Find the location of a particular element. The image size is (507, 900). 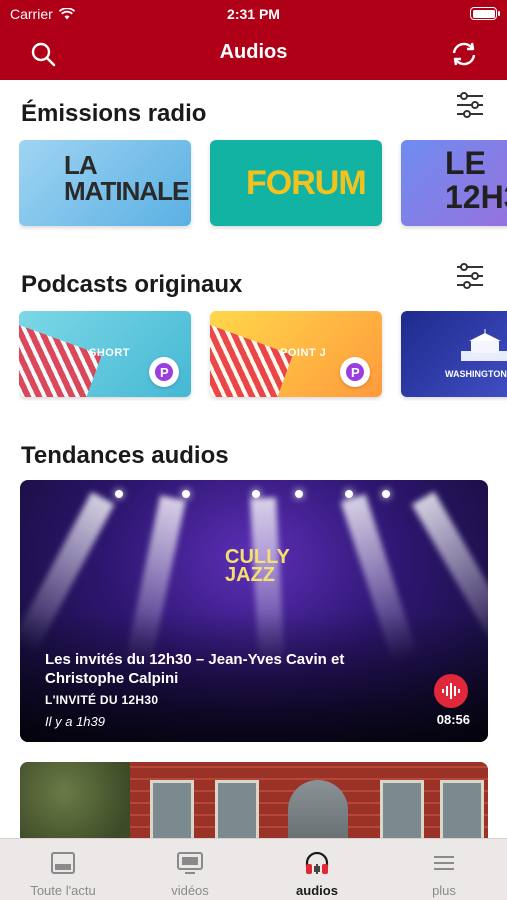

radio-section-title: Émissions radio is located at coordinates (114, 113).